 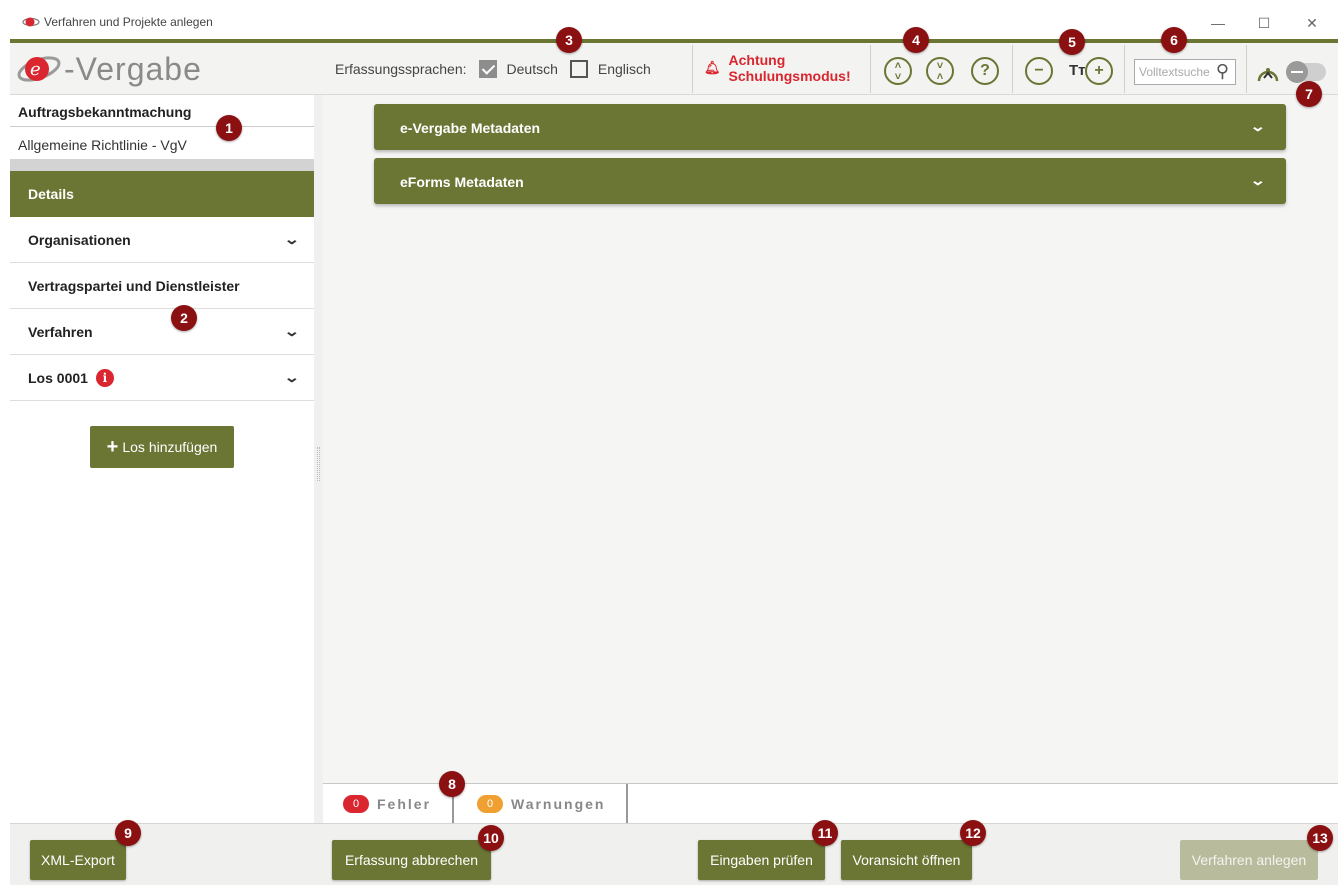 What do you see at coordinates (60, 331) in the screenshot?
I see `sidebar-item-label: Verfahren` at bounding box center [60, 331].